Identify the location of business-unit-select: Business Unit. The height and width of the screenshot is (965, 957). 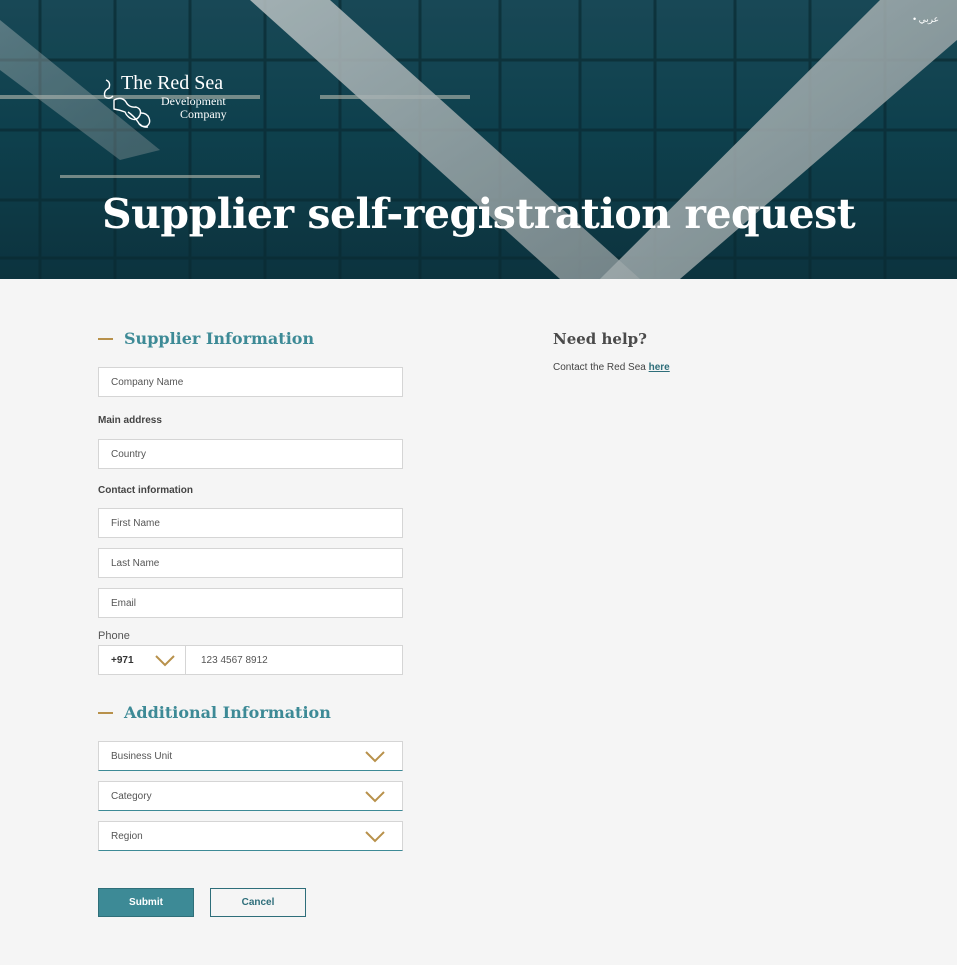
(250, 756).